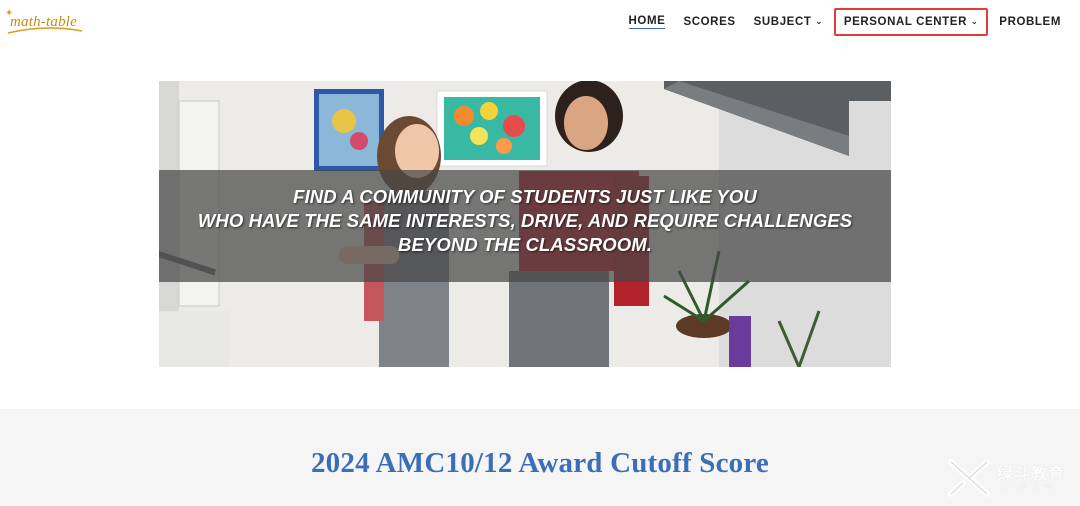  Describe the element at coordinates (539, 463) in the screenshot. I see `section-title: 2024 AMC10/12 Award Cutoff Score` at that location.